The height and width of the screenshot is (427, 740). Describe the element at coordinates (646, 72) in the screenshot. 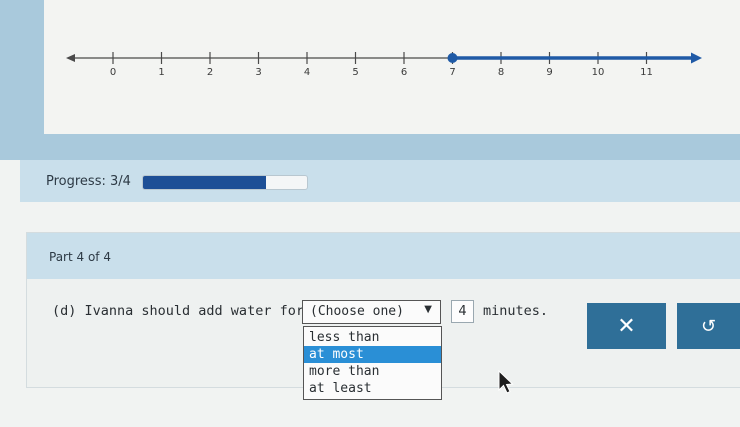

I see `tick-label: 11` at that location.